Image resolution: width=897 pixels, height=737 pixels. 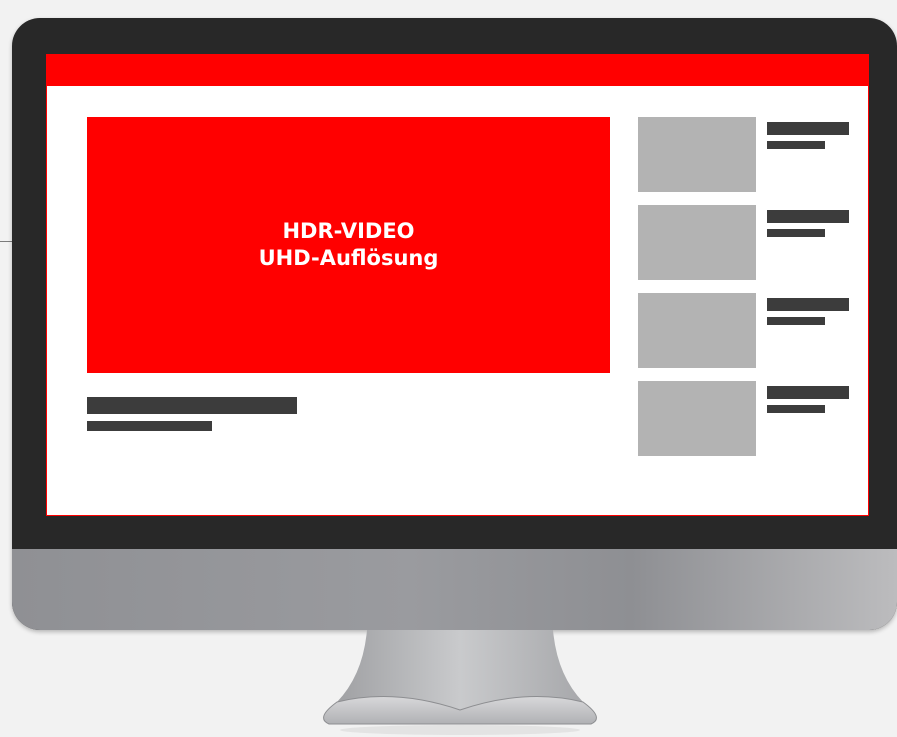 What do you see at coordinates (454, 589) in the screenshot?
I see `monitor-chin` at bounding box center [454, 589].